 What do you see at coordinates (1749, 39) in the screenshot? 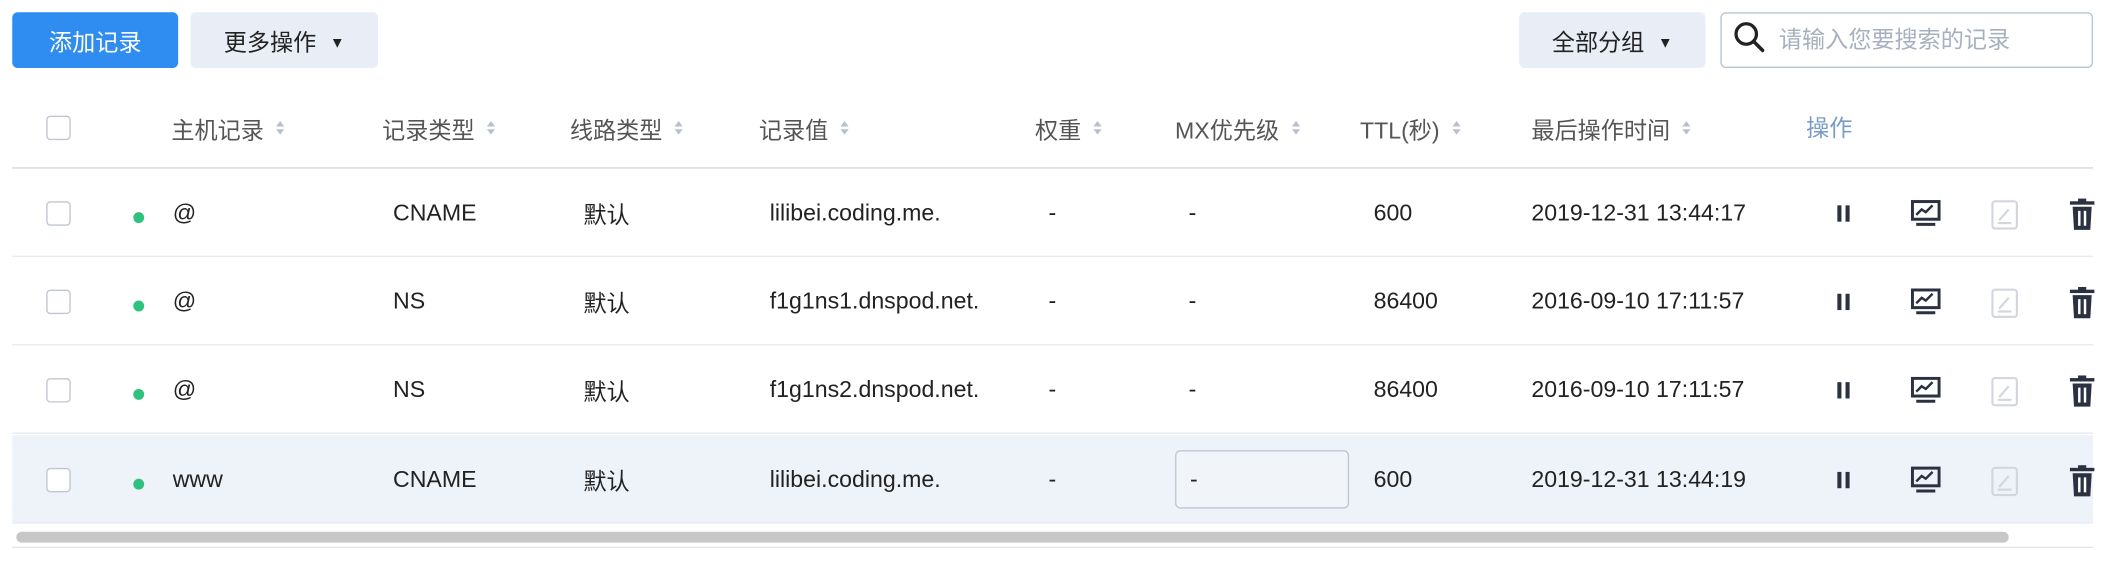
I see `search-icon` at bounding box center [1749, 39].